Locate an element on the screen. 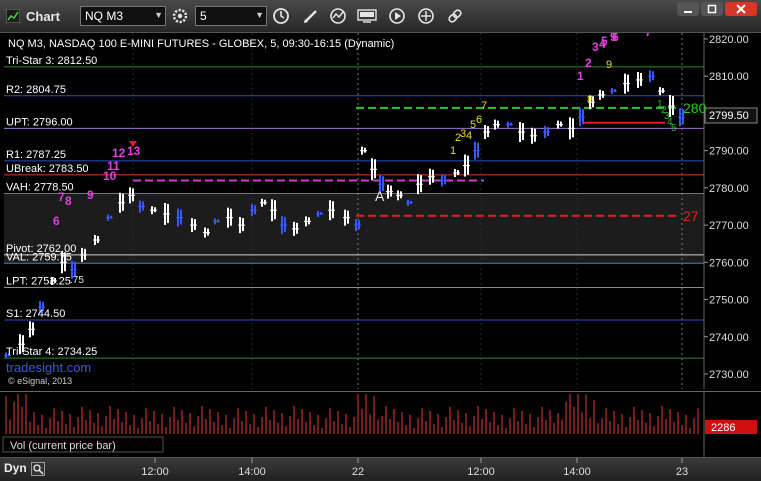  level-label: UBreak: 2783.50 is located at coordinates (47, 169).